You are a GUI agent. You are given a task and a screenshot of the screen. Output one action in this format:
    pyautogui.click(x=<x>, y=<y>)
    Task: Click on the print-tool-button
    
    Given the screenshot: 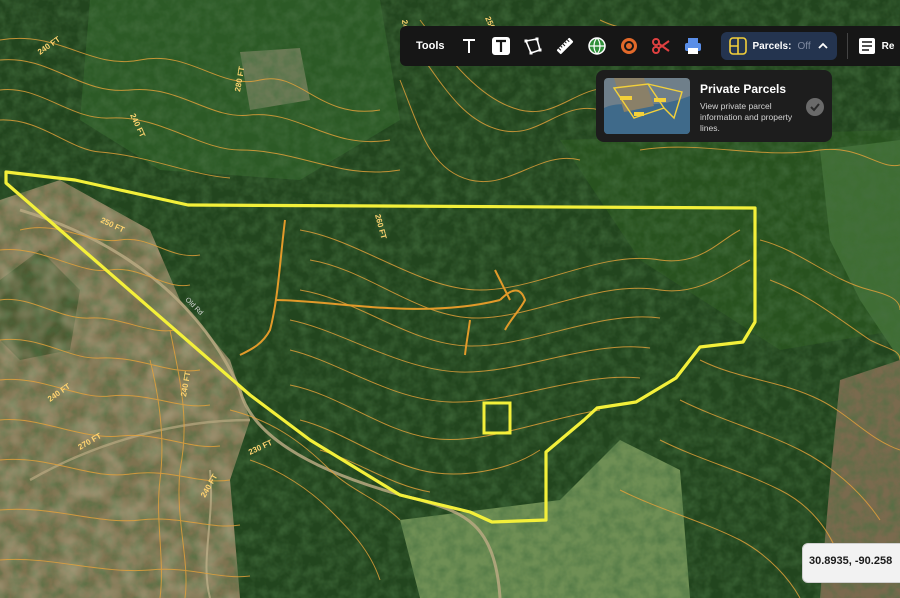 What is the action you would take?
    pyautogui.click(x=693, y=46)
    